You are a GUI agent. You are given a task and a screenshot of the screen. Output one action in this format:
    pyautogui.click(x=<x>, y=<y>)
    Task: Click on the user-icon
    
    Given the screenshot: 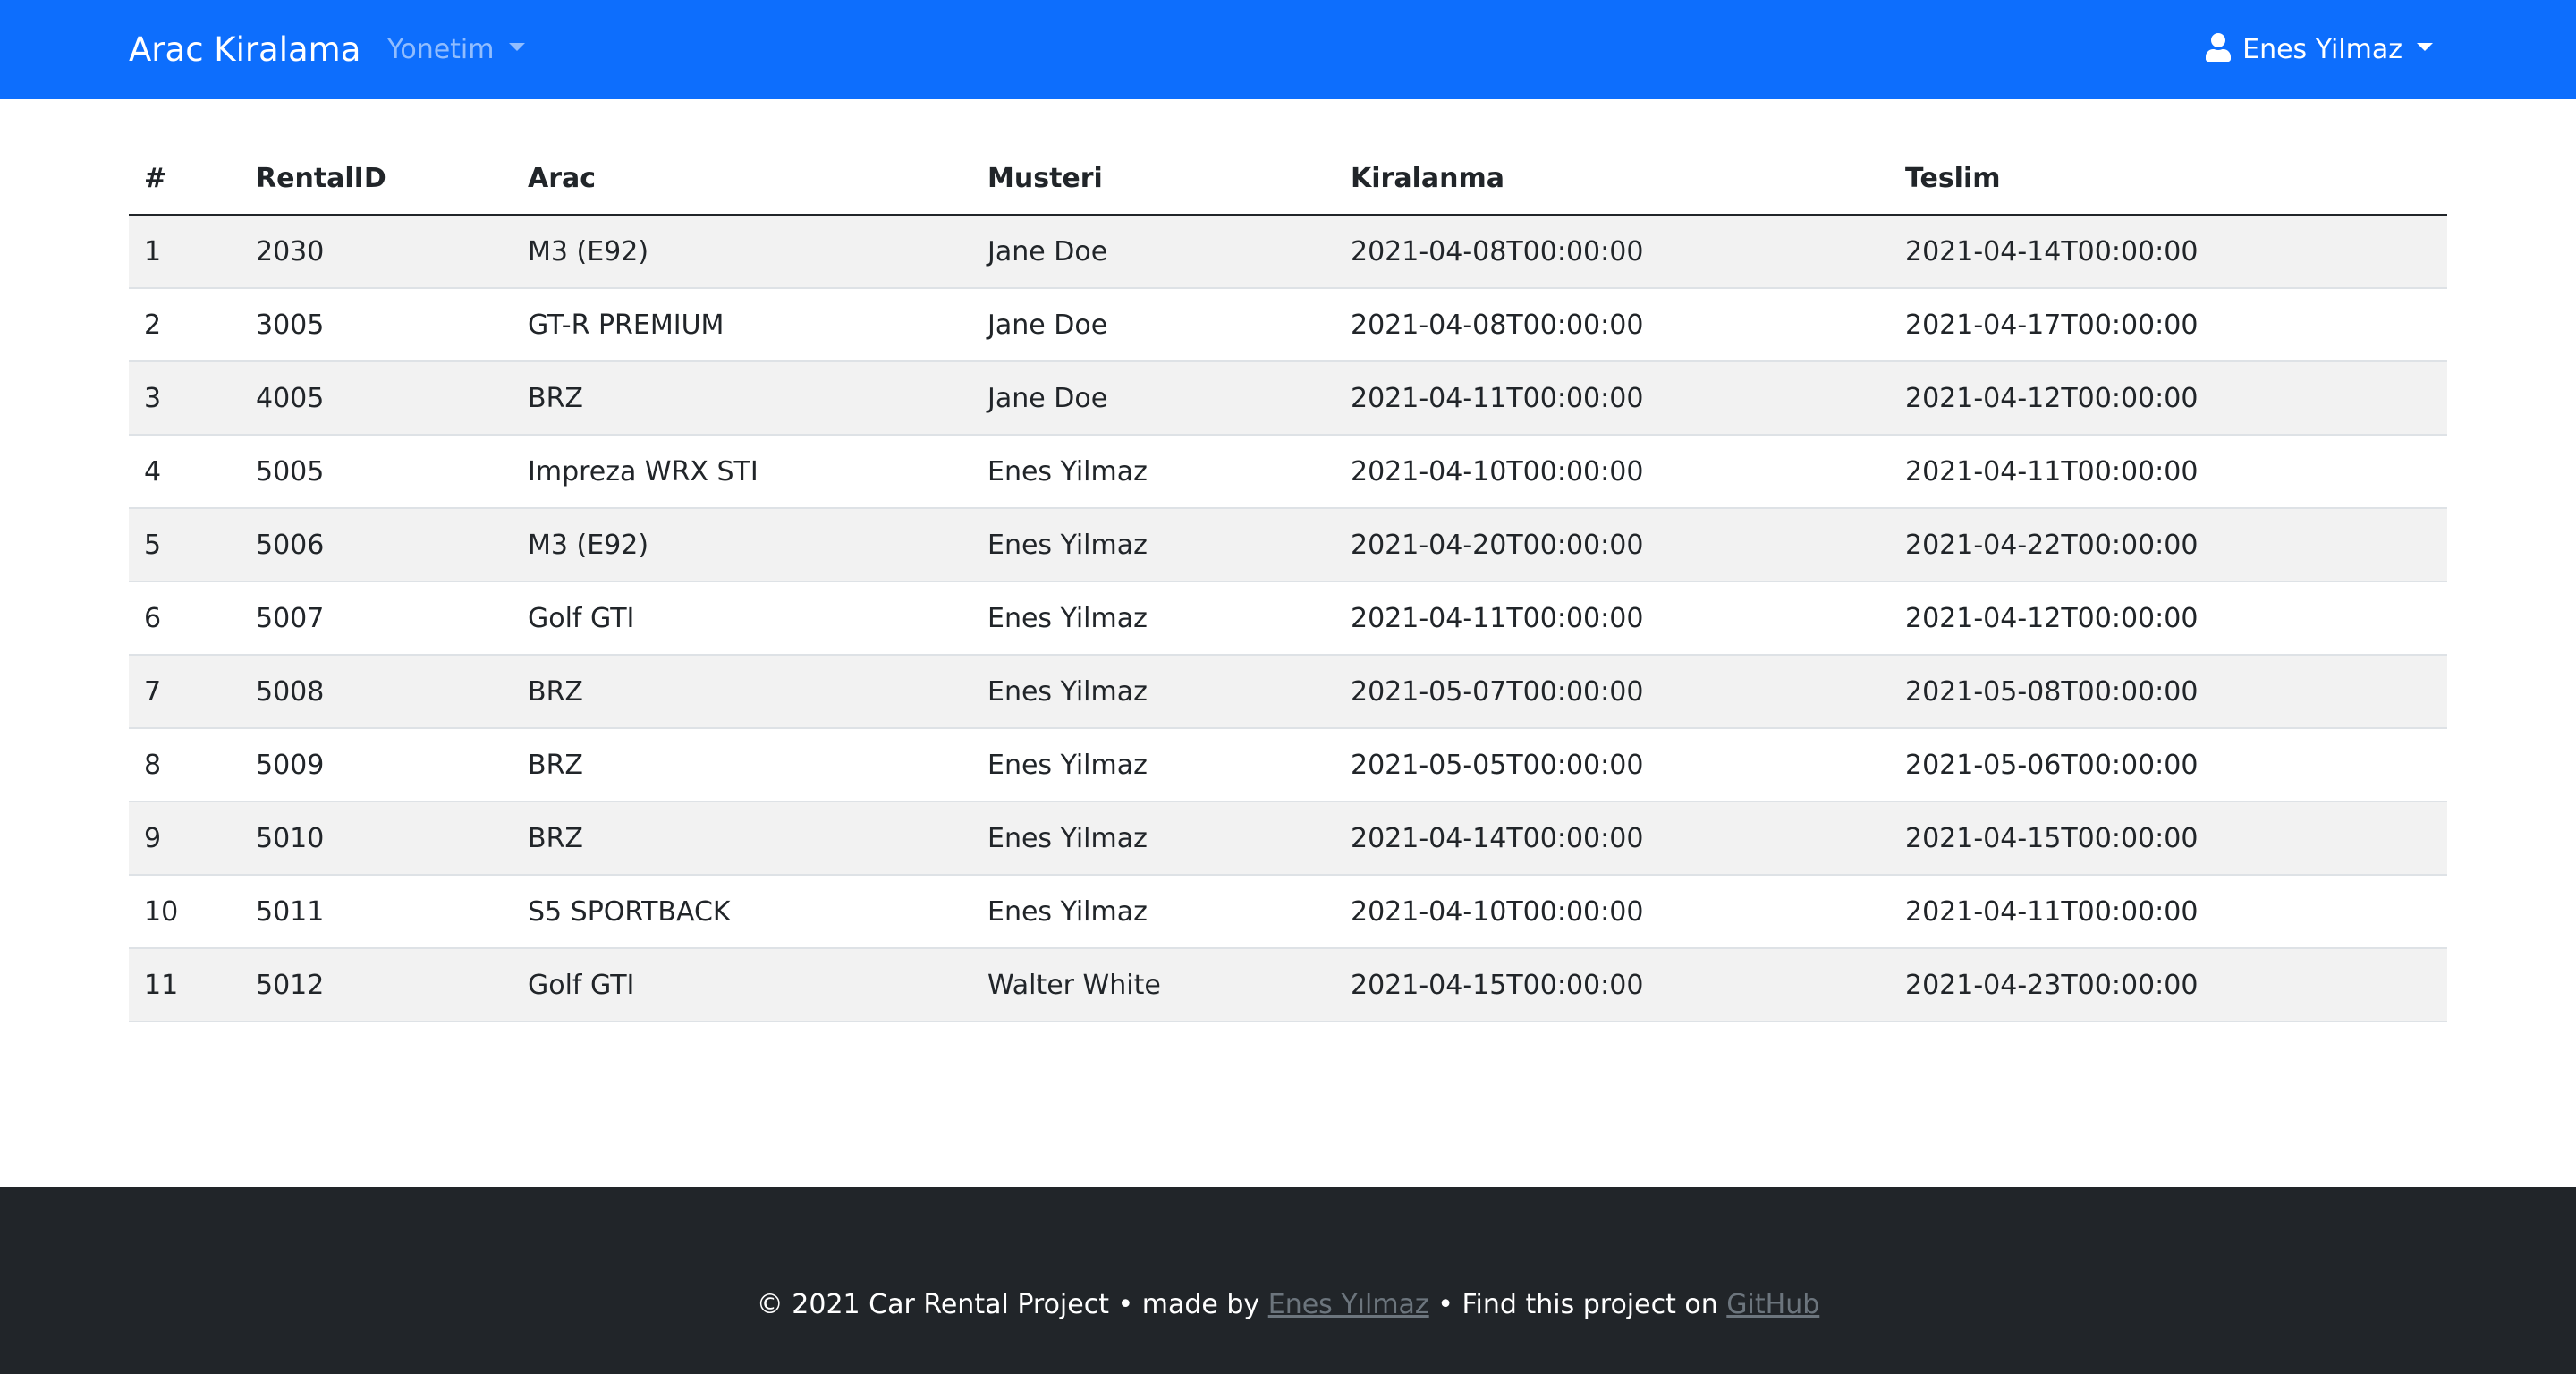 What is the action you would take?
    pyautogui.click(x=2219, y=47)
    